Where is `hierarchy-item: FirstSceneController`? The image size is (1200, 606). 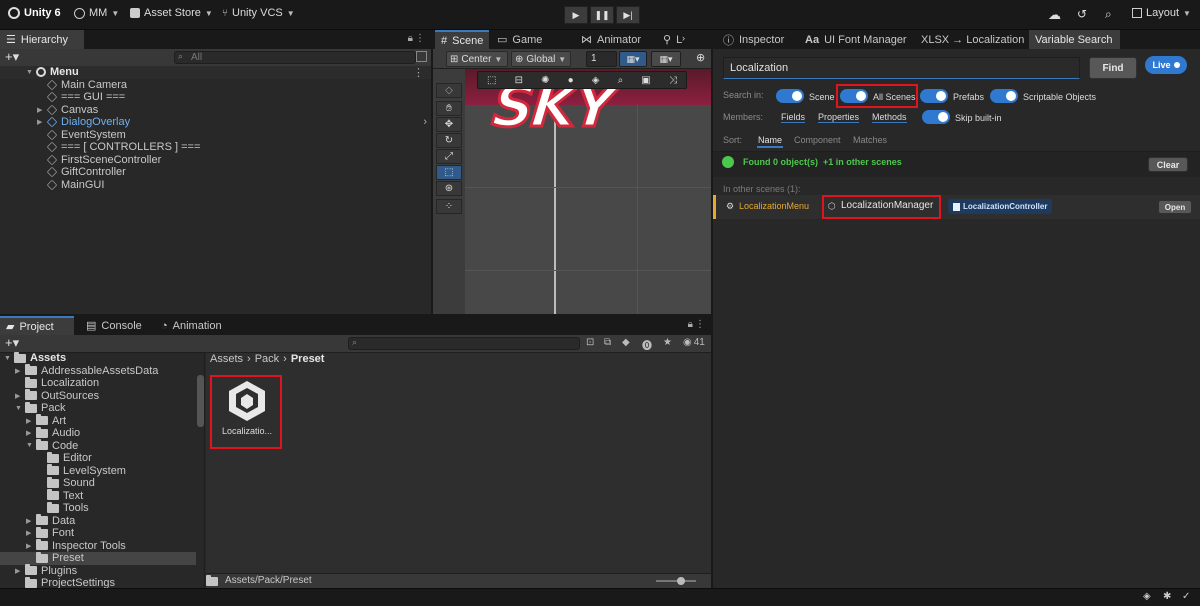 hierarchy-item: FirstSceneController is located at coordinates (215, 160).